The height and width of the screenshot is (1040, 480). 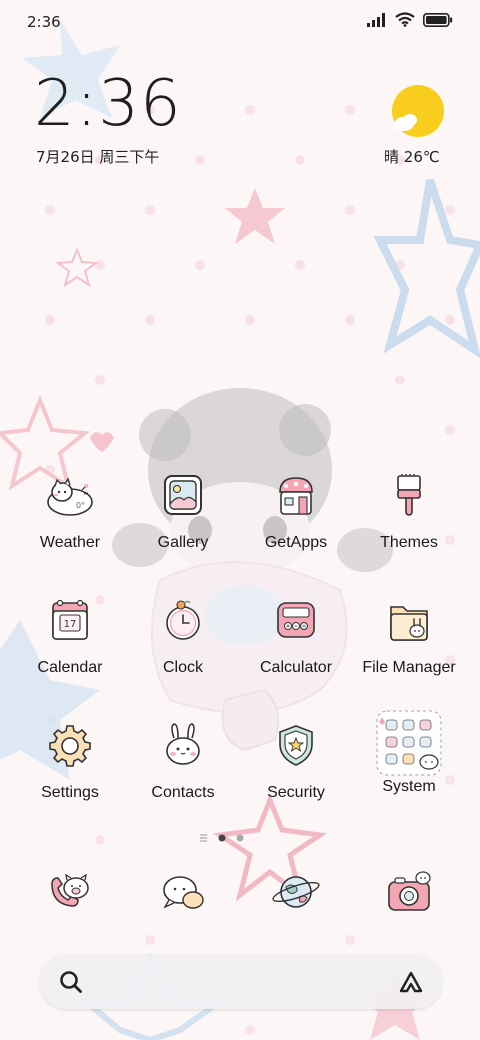 I want to click on status-time: 2:36, so click(x=44, y=22).